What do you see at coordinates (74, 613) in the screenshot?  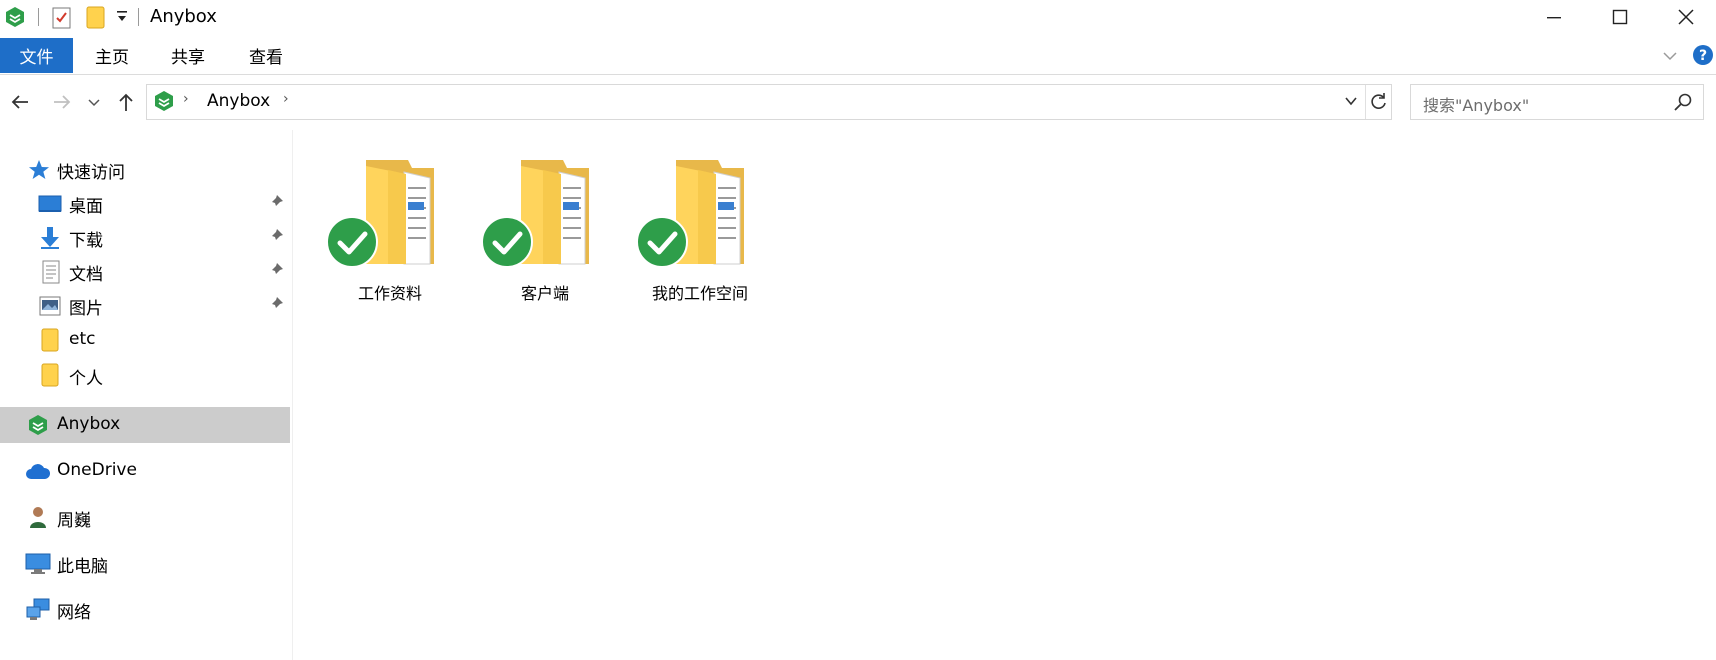 I see `sidebar-item-label: 网络` at bounding box center [74, 613].